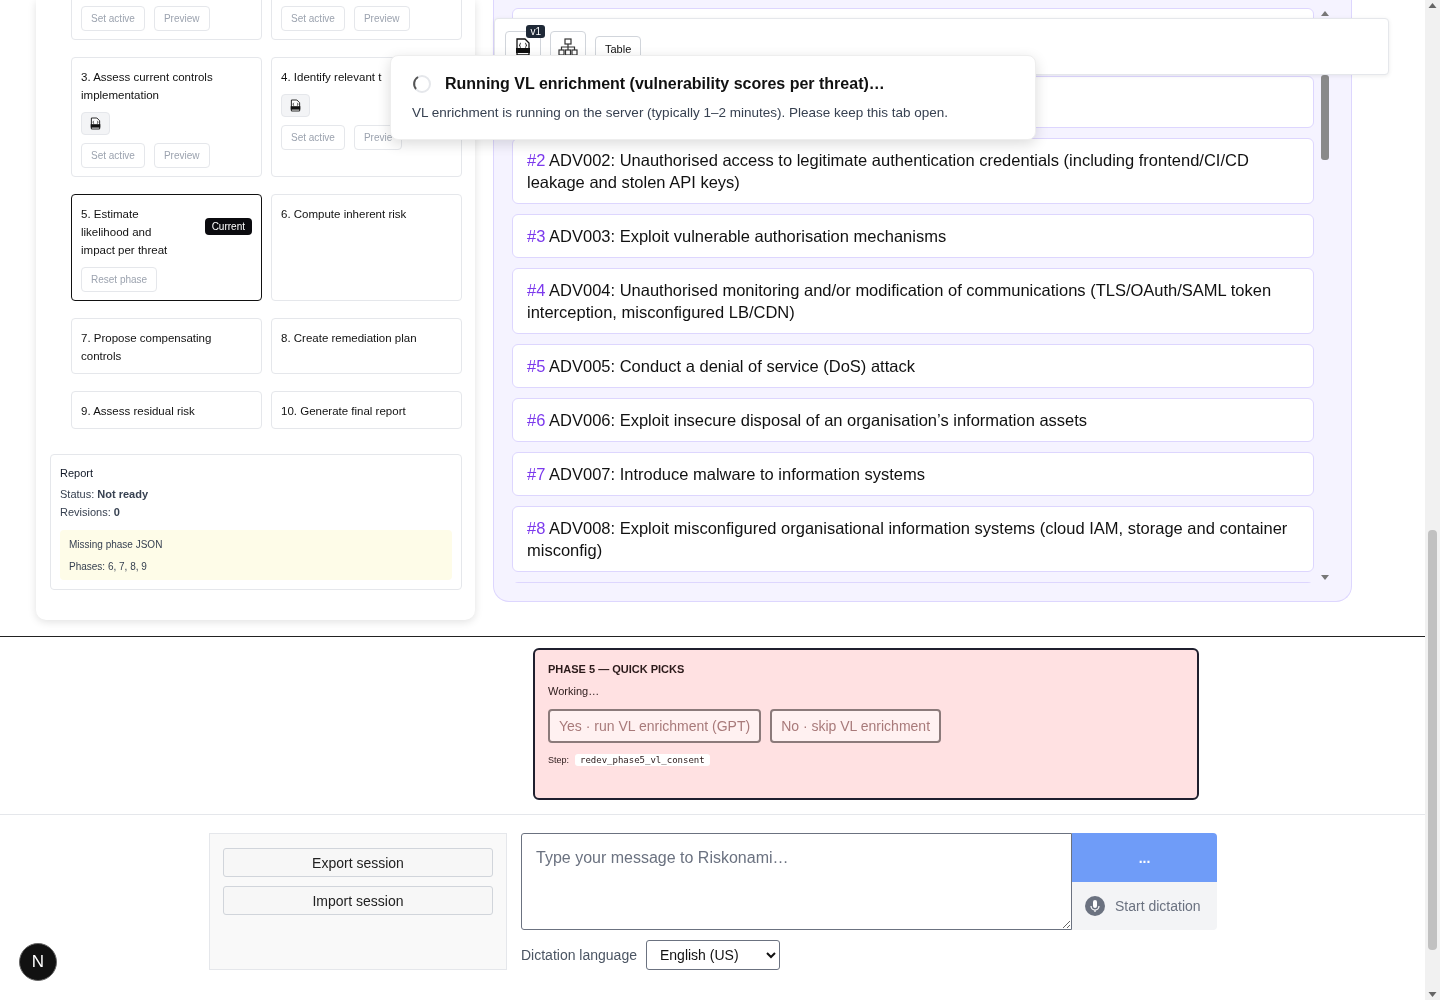 This screenshot has height=1000, width=1440. I want to click on threat-item: #3 ADV003: Exploit vulnerable authorisation mechanisms, so click(913, 236).